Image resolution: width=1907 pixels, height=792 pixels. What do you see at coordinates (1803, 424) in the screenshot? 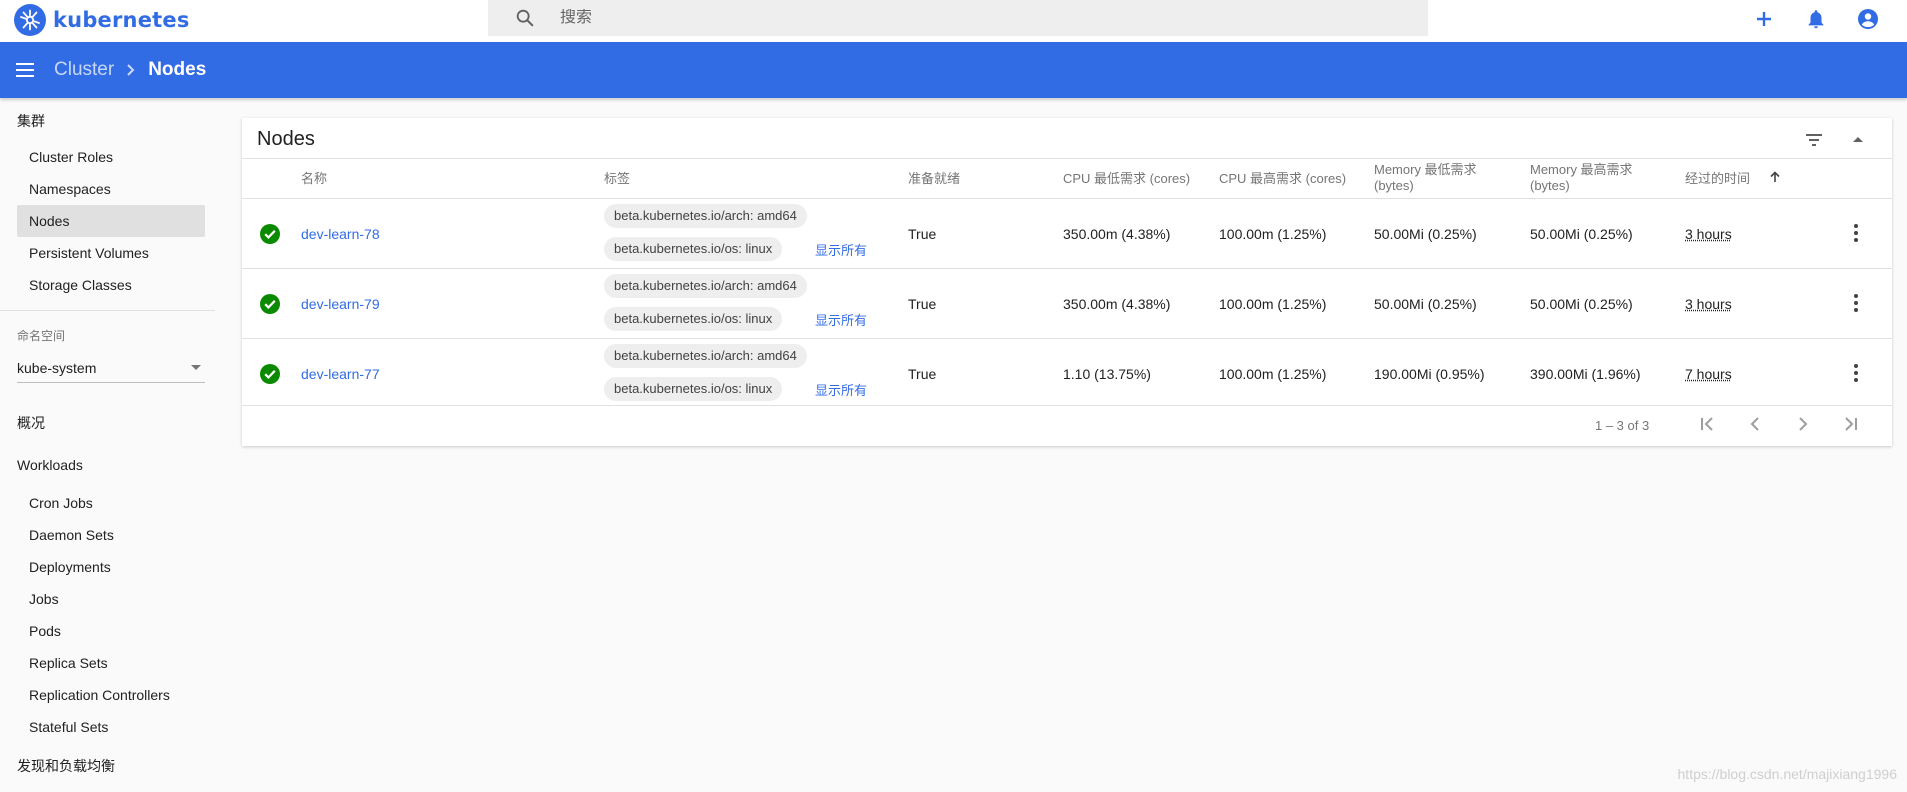
I see `next-page-icon` at bounding box center [1803, 424].